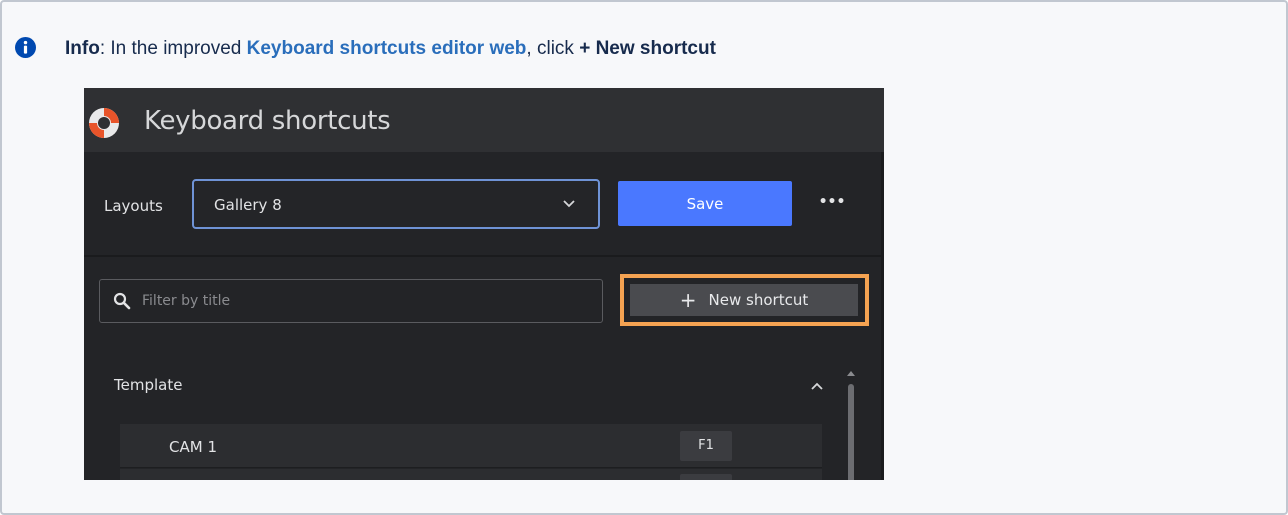 Image resolution: width=1288 pixels, height=515 pixels. What do you see at coordinates (882, 316) in the screenshot?
I see `app-right-edge` at bounding box center [882, 316].